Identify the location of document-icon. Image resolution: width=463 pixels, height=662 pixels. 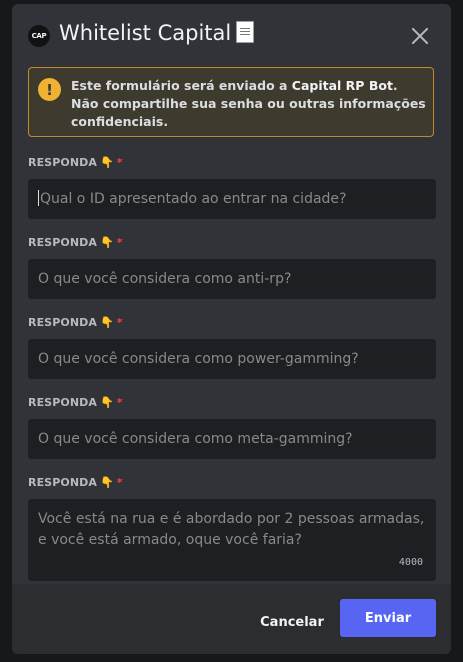
(245, 32).